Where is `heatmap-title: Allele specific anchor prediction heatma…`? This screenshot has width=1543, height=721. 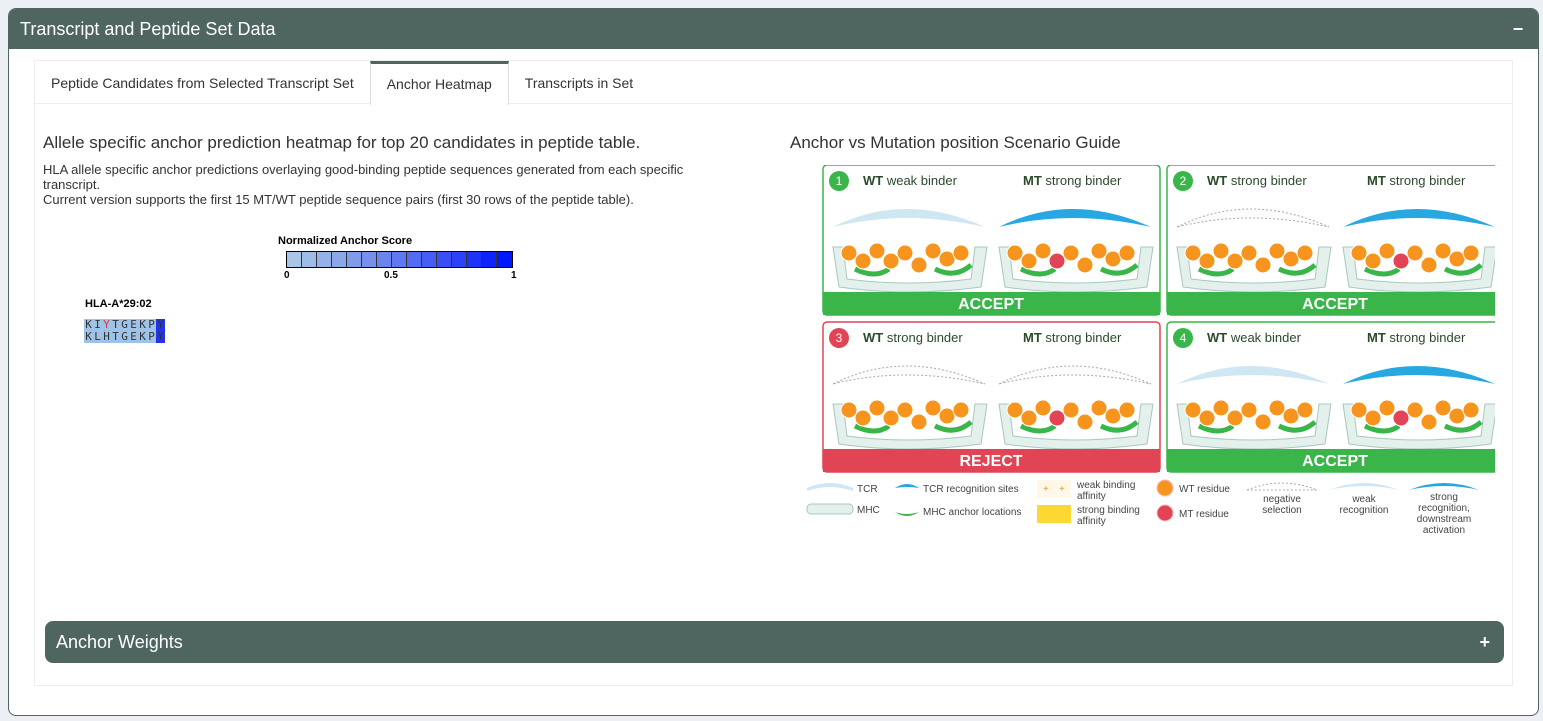
heatmap-title: Allele specific anchor prediction heatma… is located at coordinates (342, 142).